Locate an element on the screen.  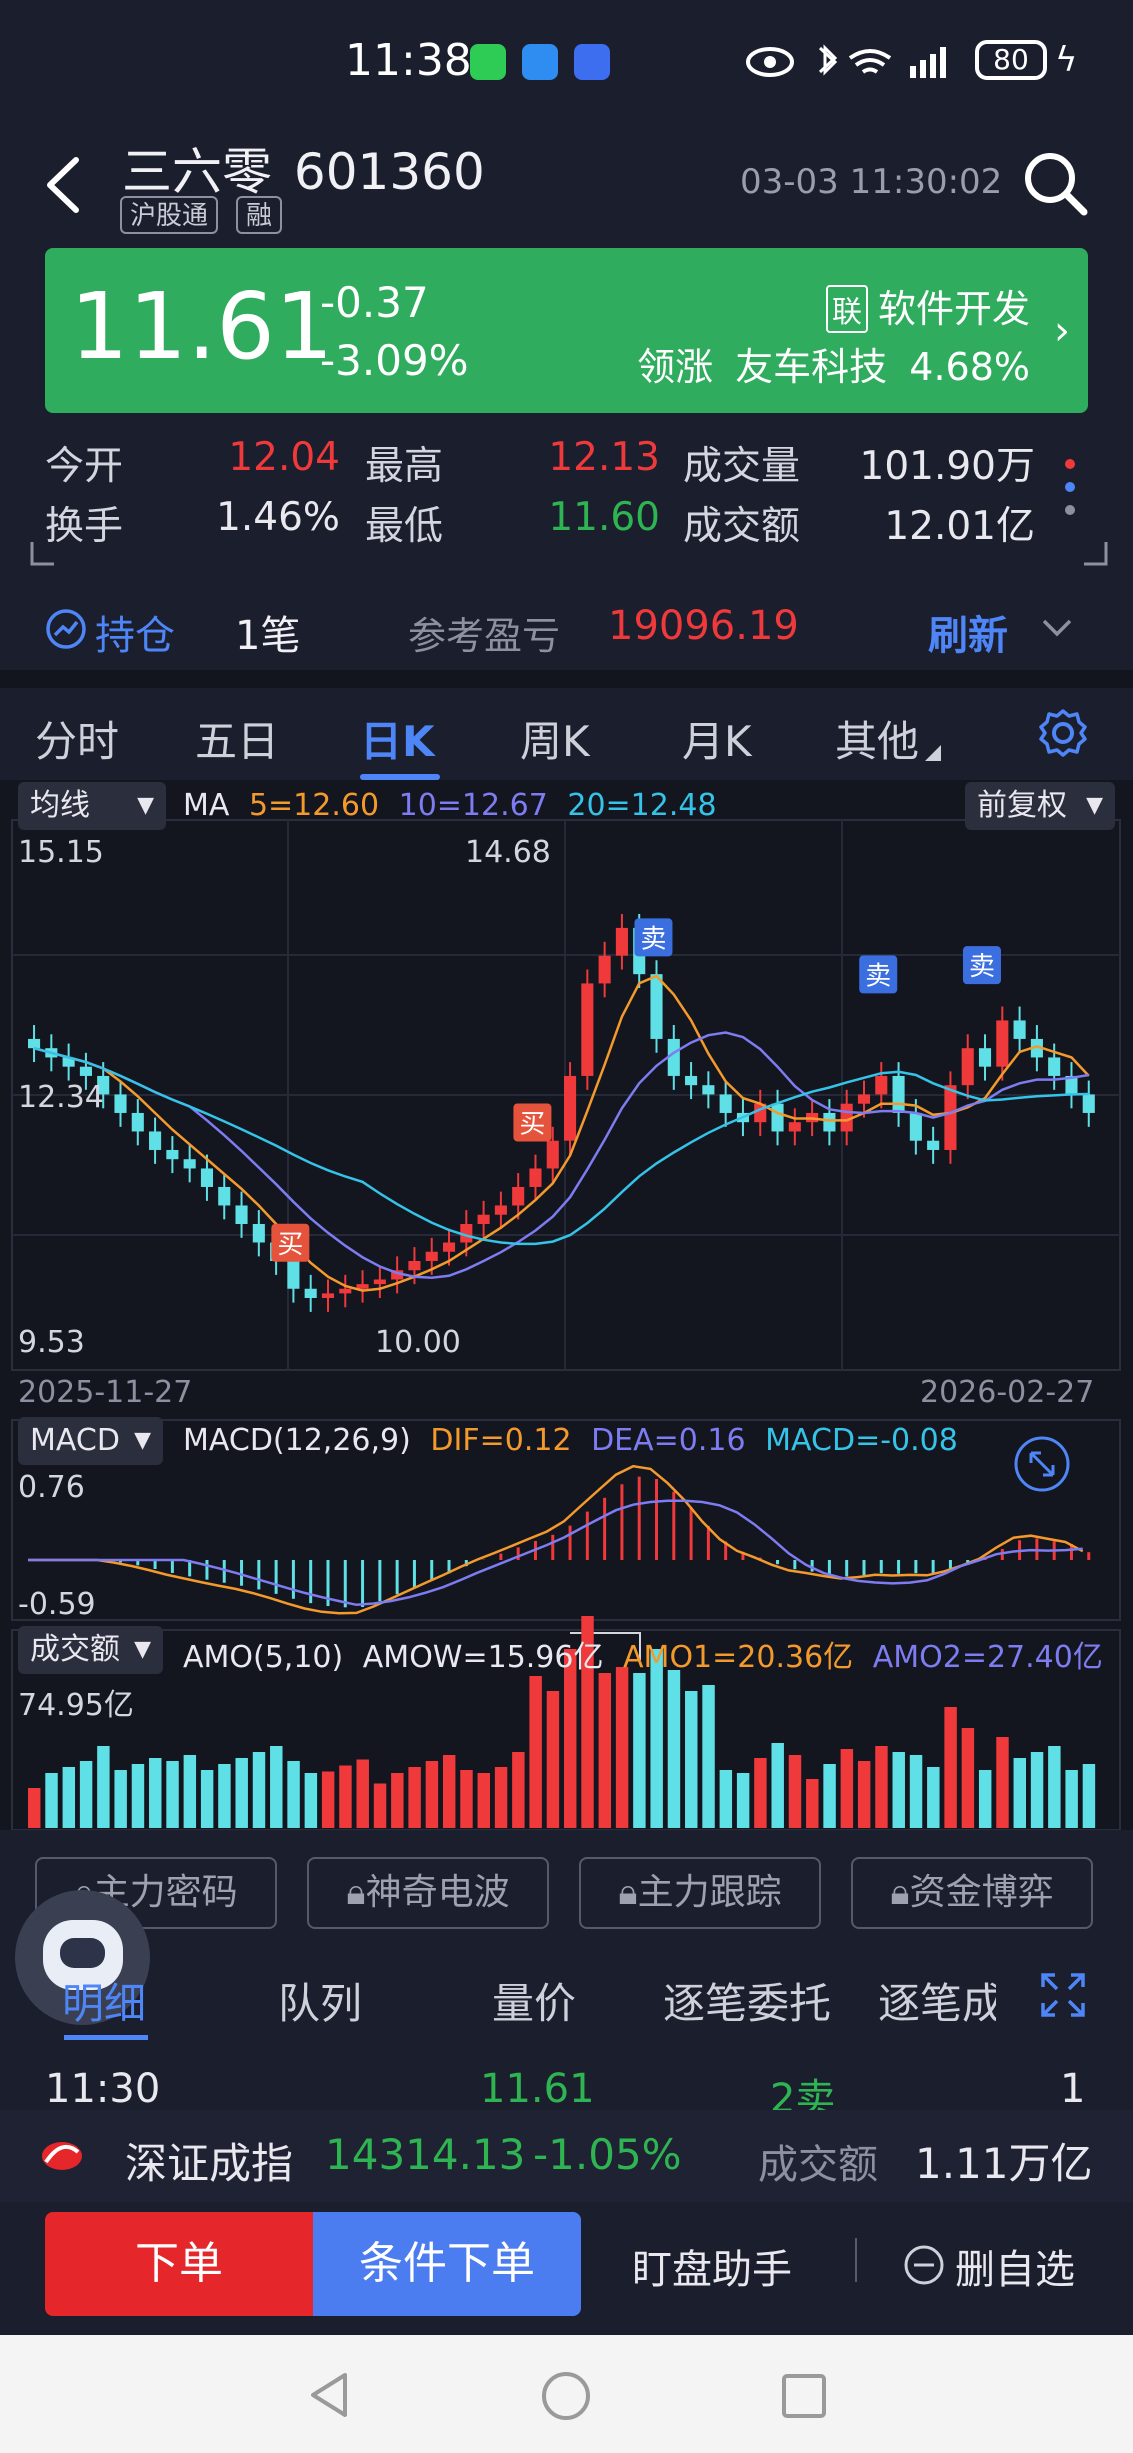
locked-tool-main-track: 🔒︎主力跟踪 is located at coordinates (700, 1893).